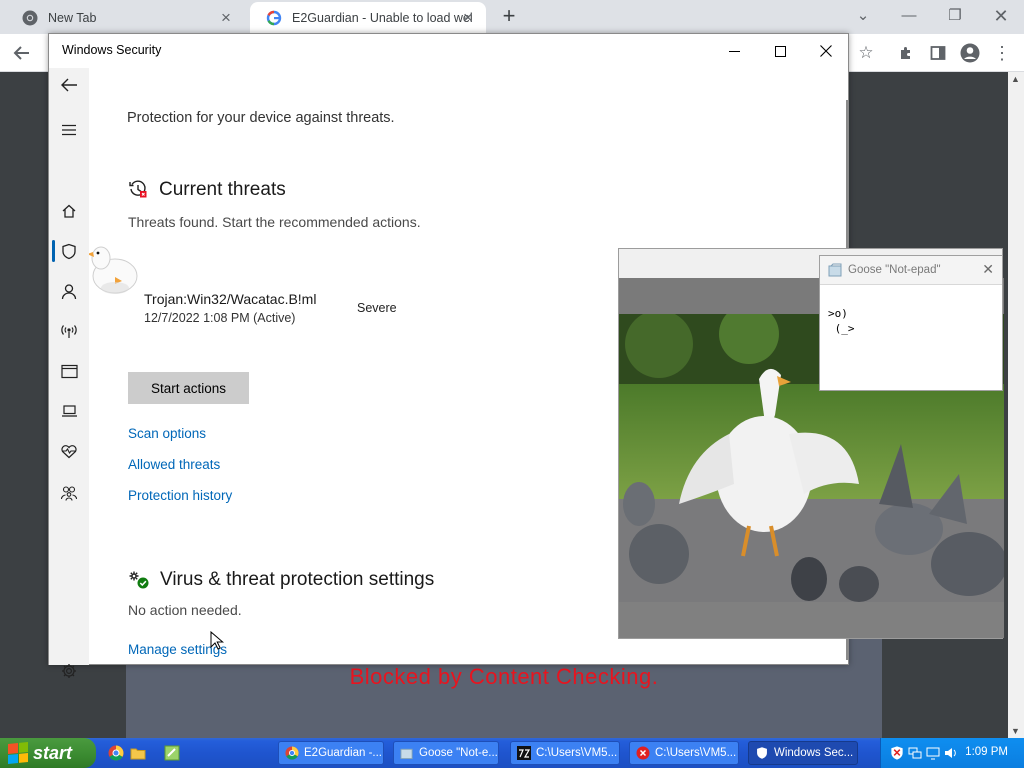 This screenshot has width=1024, height=768. Describe the element at coordinates (139, 582) in the screenshot. I see `settings-gear-check-icon` at that location.